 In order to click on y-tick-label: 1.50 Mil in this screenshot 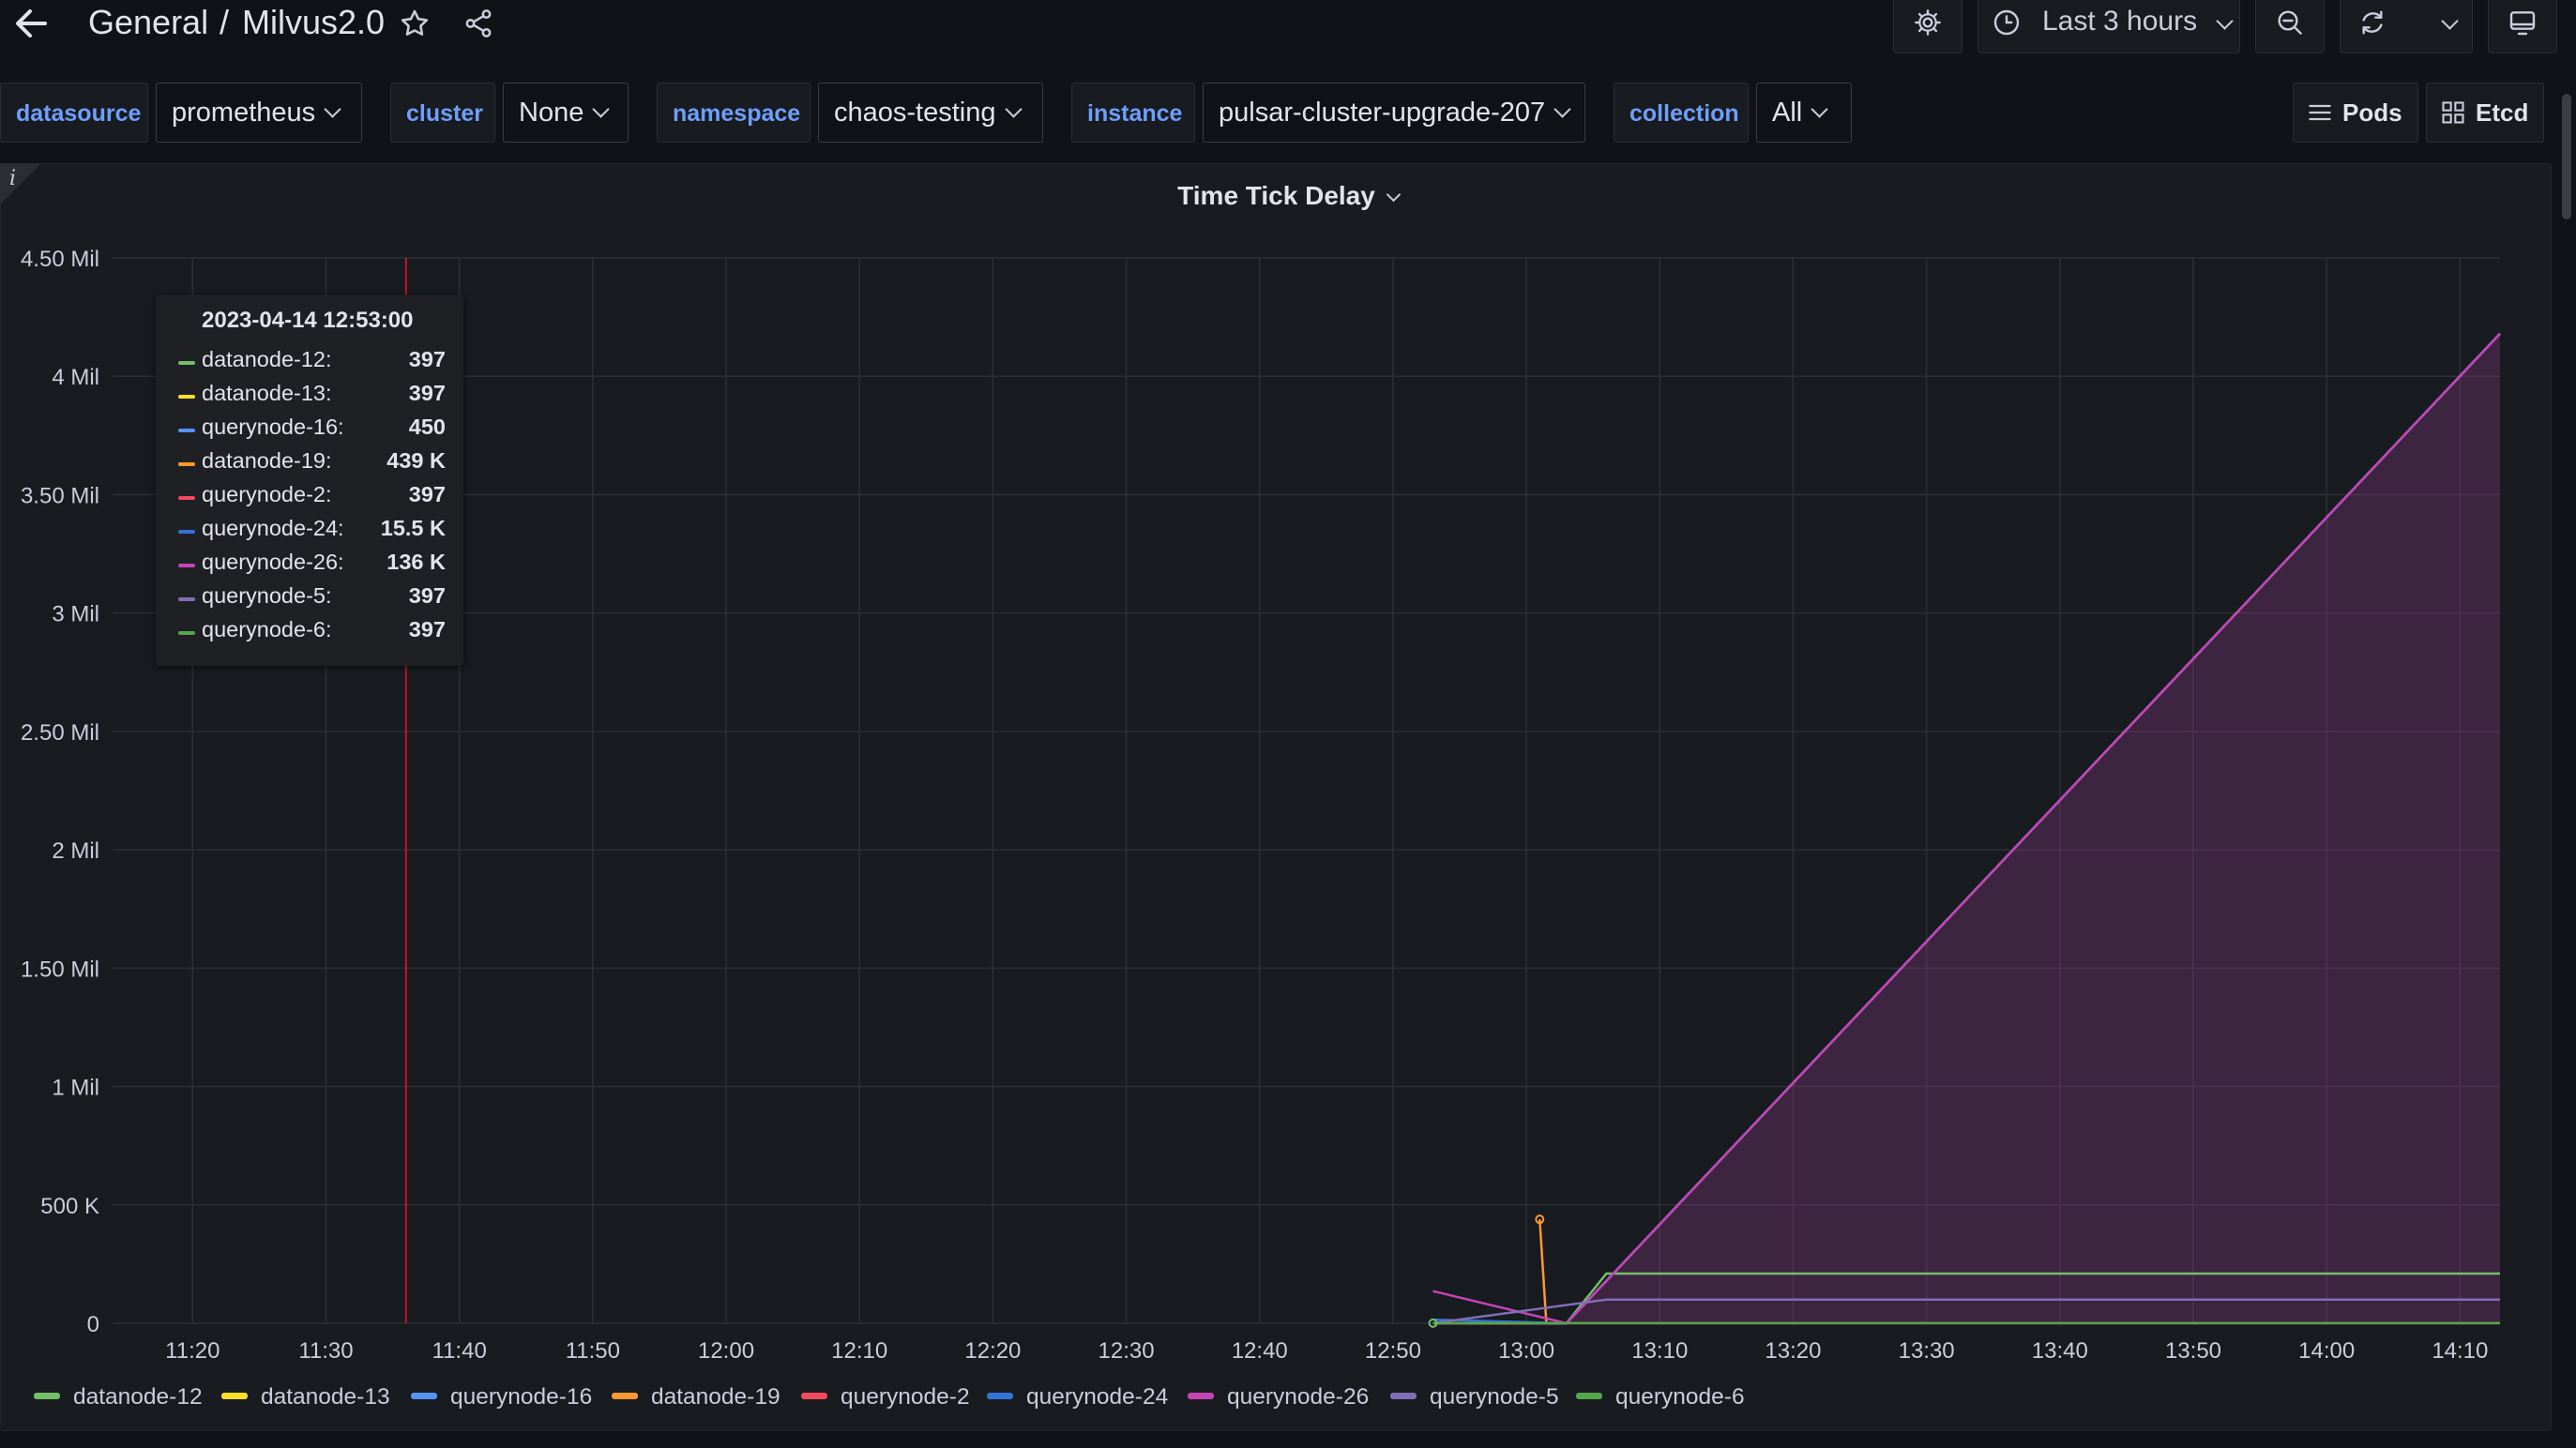, I will do `click(60, 969)`.